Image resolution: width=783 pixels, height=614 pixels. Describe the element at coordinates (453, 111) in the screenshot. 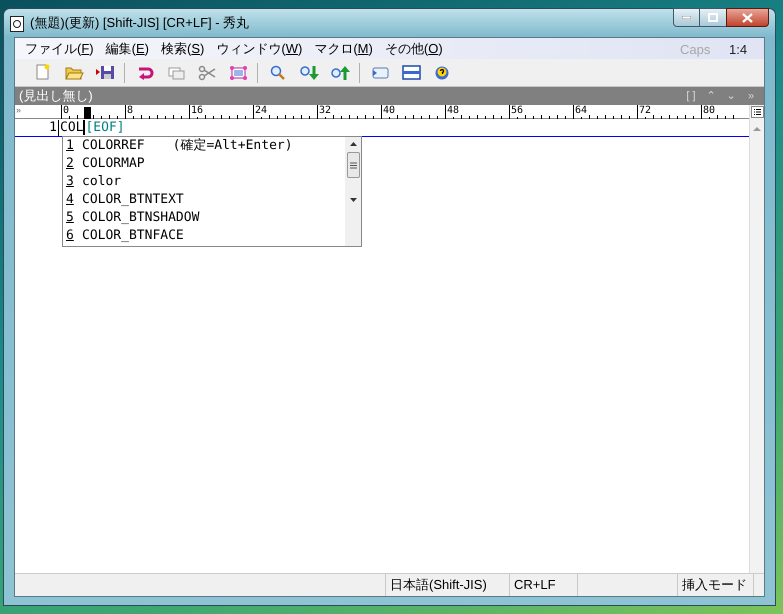

I see `ruler-number: 48` at that location.